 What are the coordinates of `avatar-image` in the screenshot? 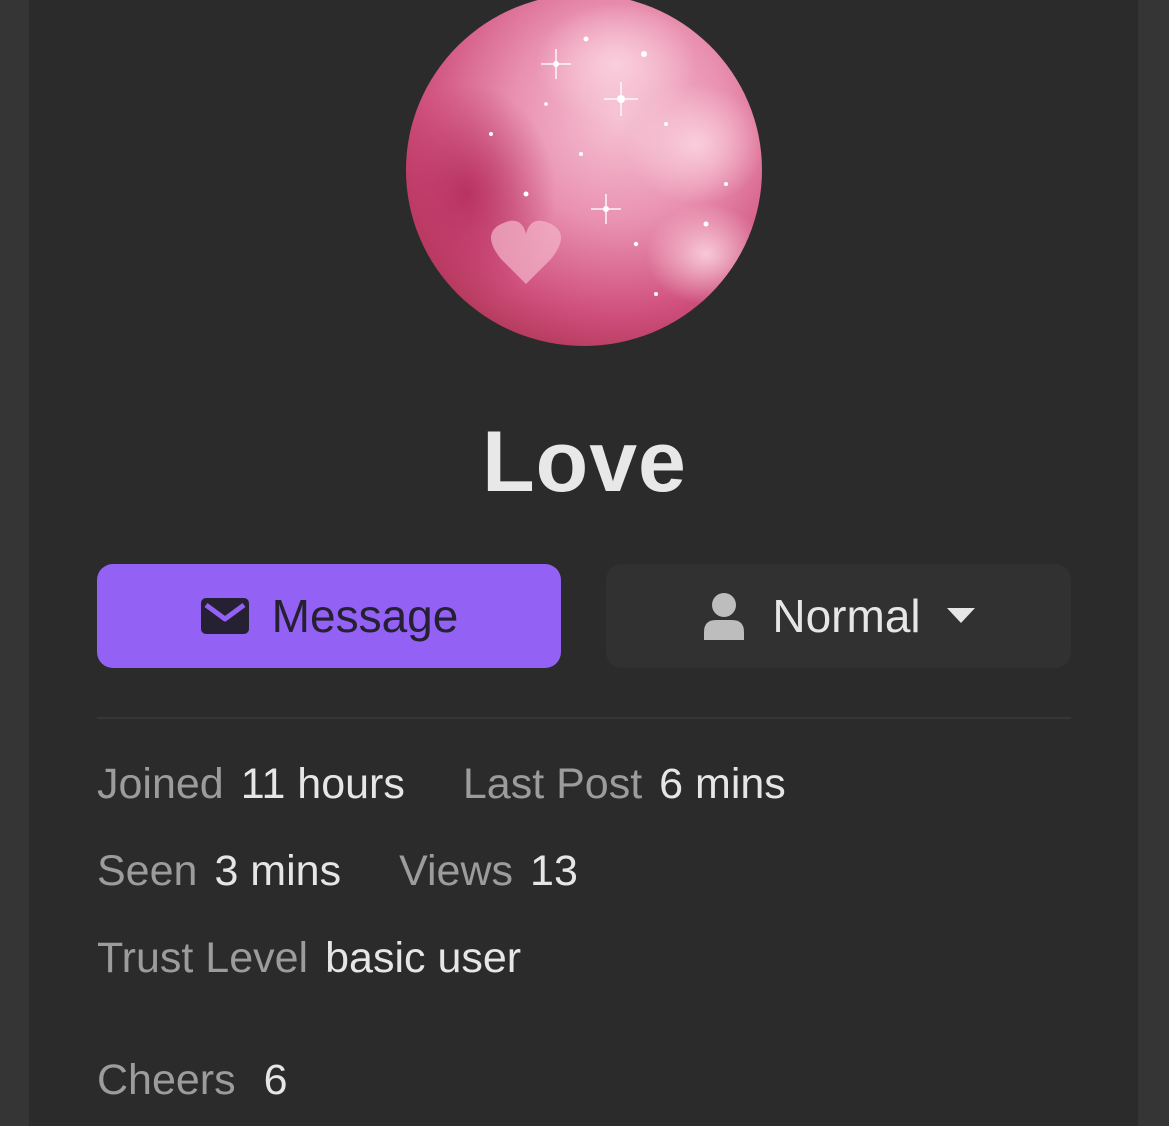 It's located at (584, 173).